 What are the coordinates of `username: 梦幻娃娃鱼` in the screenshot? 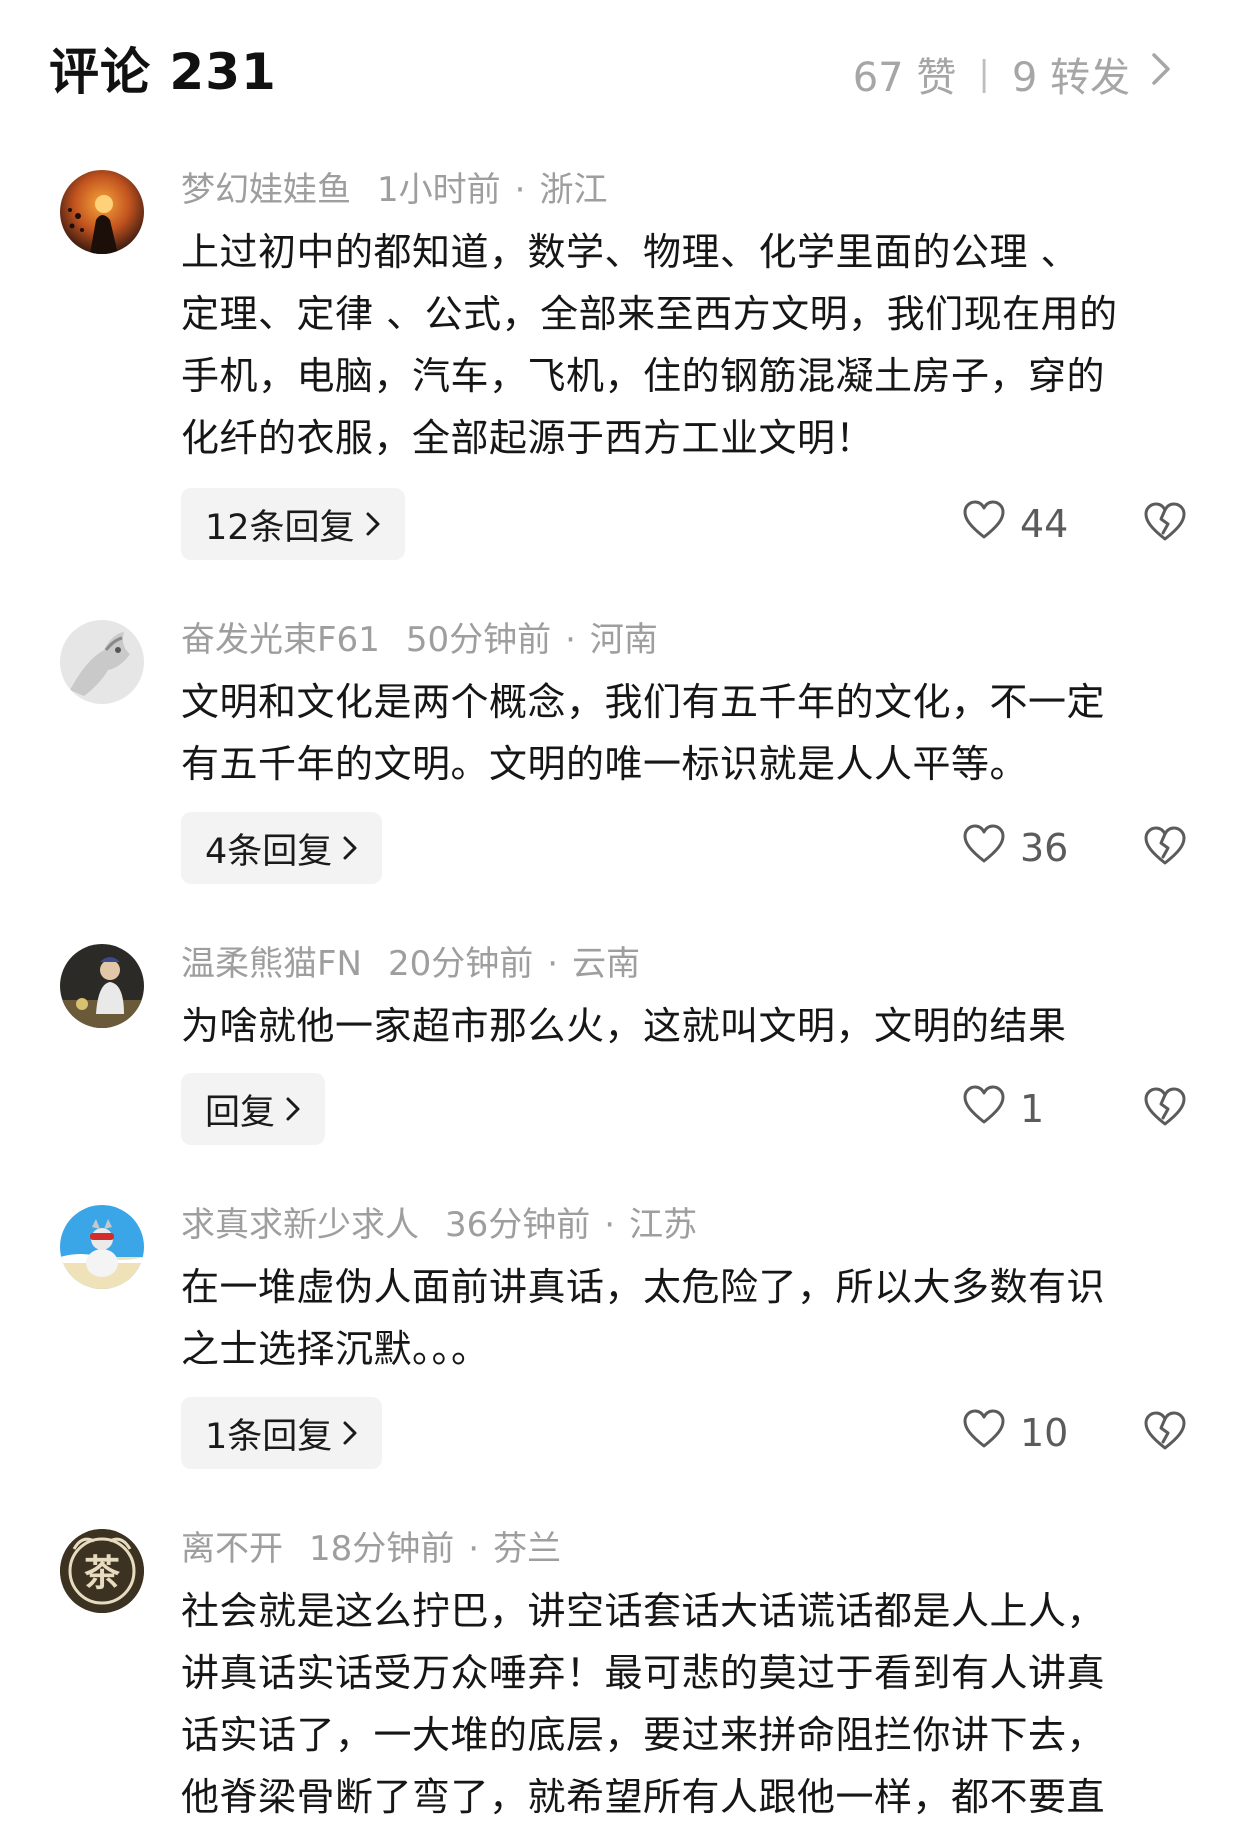 It's located at (266, 190).